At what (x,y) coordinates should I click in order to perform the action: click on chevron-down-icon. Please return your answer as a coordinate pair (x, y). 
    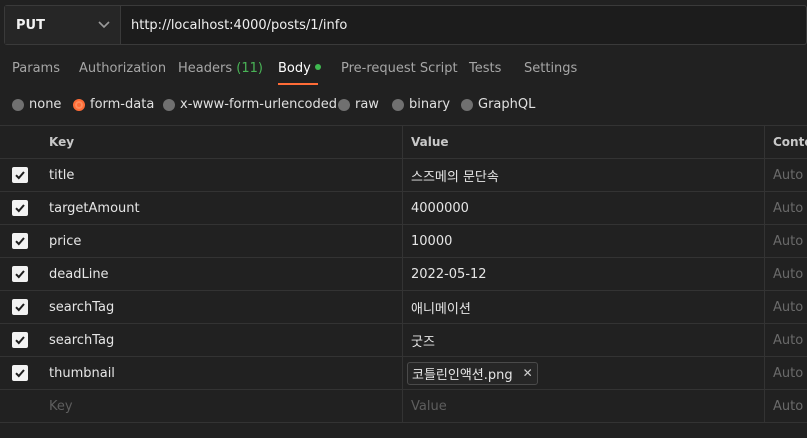
    Looking at the image, I should click on (104, 25).